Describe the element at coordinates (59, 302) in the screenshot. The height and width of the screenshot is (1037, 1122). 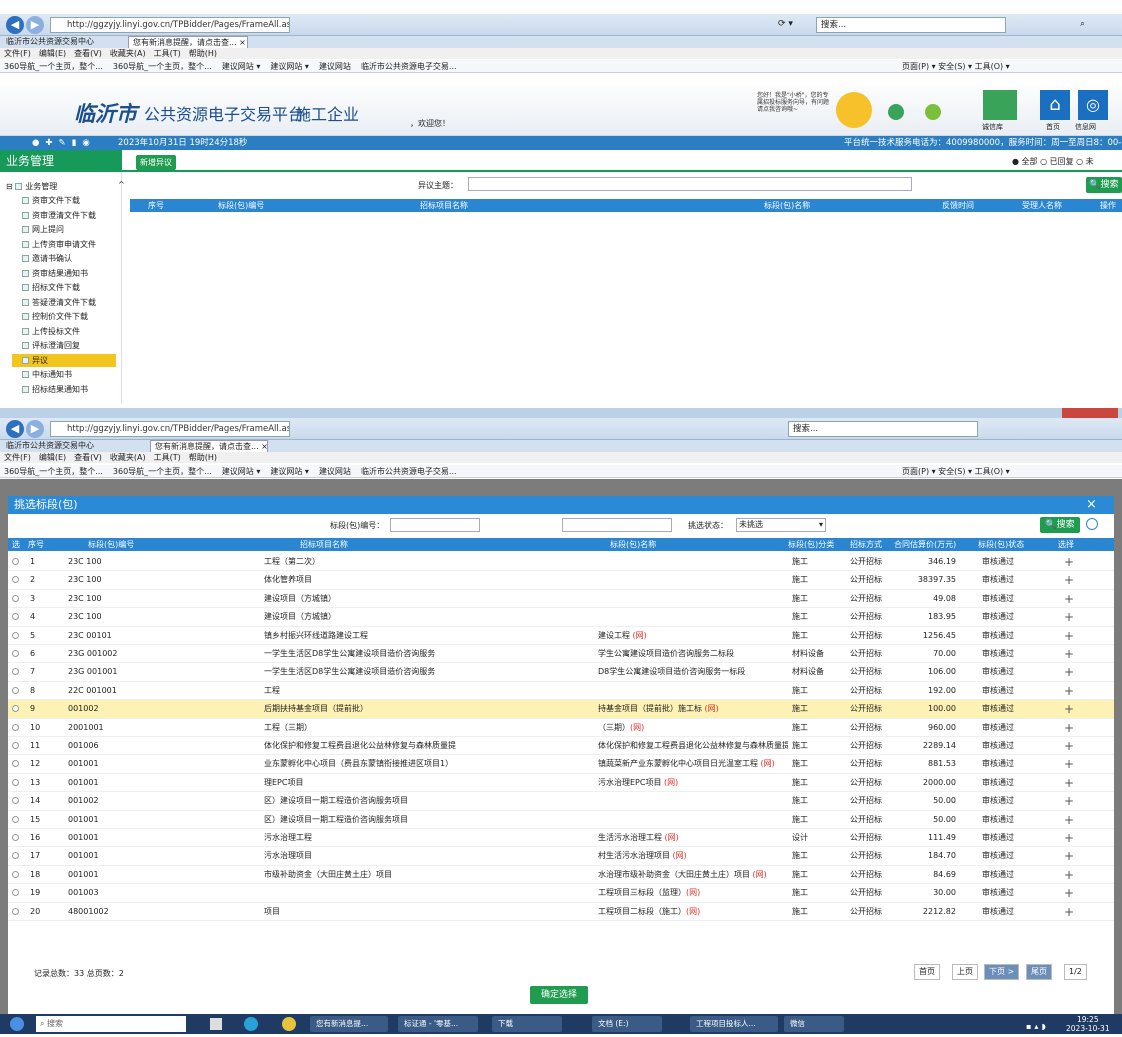
I see `sidebar-item: 答疑澄清文件下载` at that location.